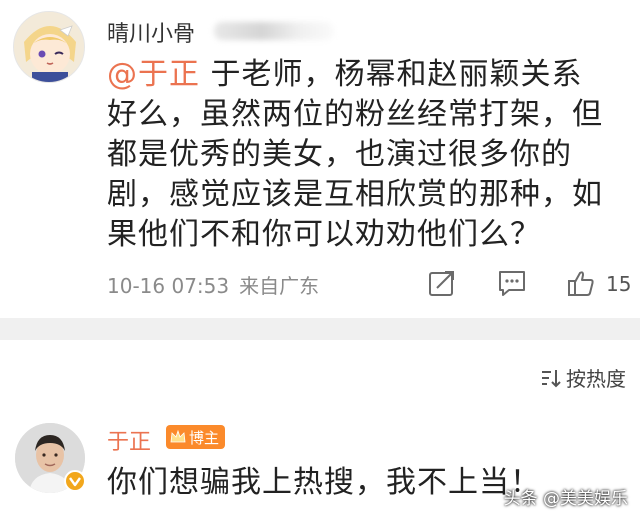  Describe the element at coordinates (151, 32) in the screenshot. I see `username: 晴川小骨` at that location.